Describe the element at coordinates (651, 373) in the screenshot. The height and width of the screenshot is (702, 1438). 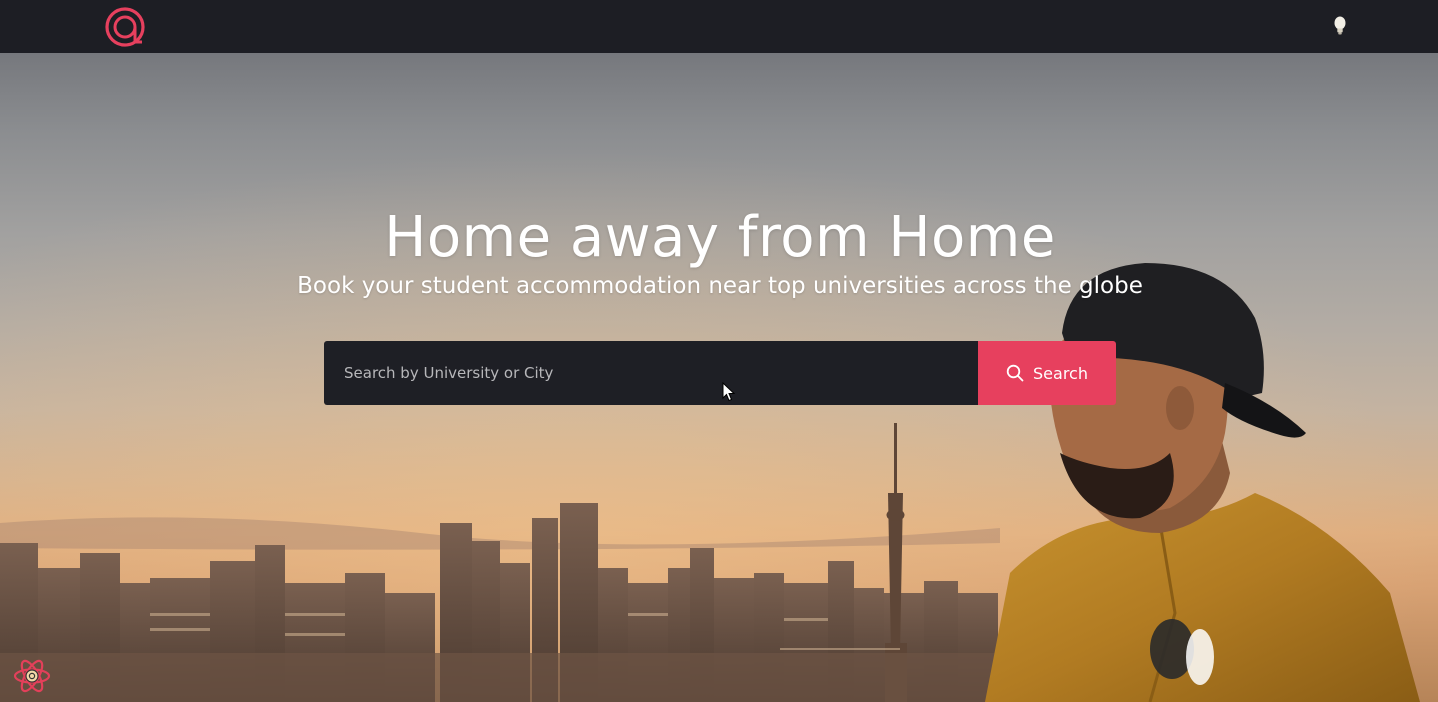
I see `search-input` at that location.